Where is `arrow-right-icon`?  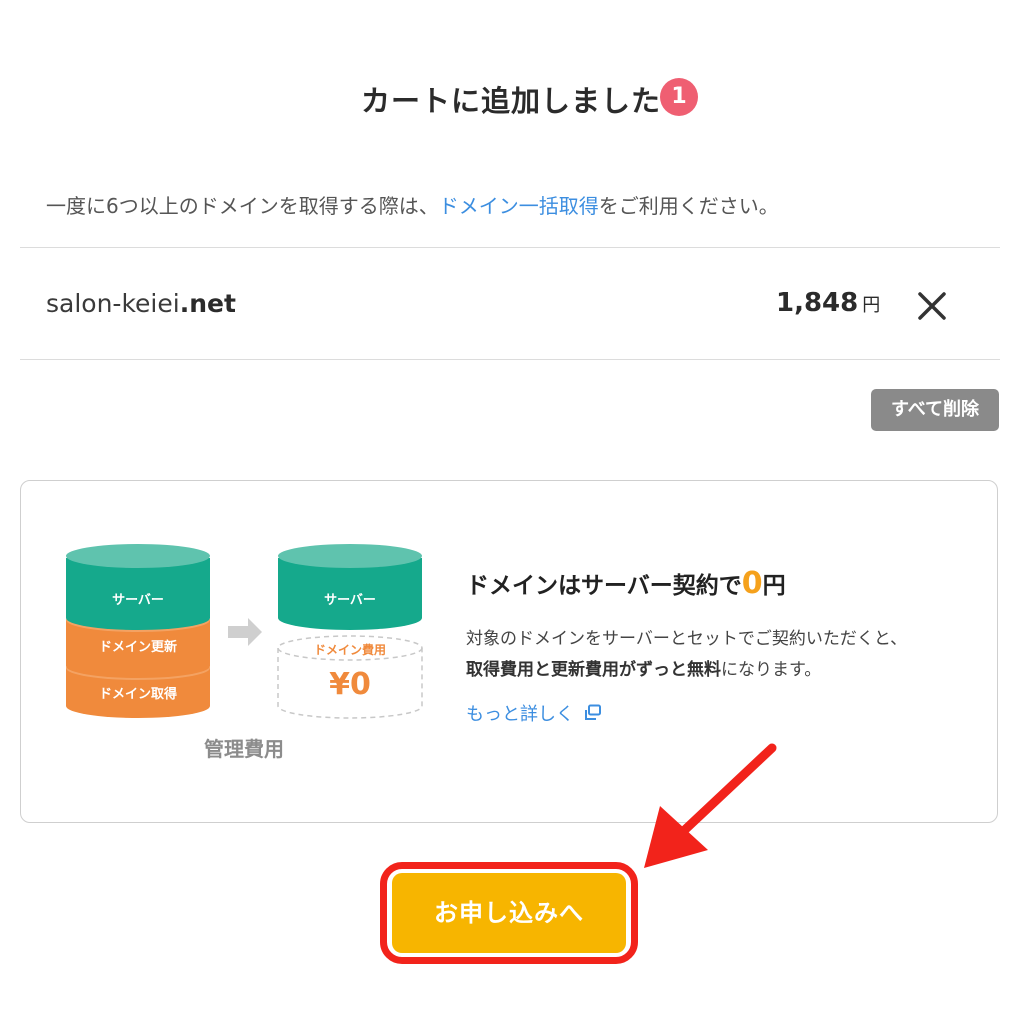 arrow-right-icon is located at coordinates (245, 632).